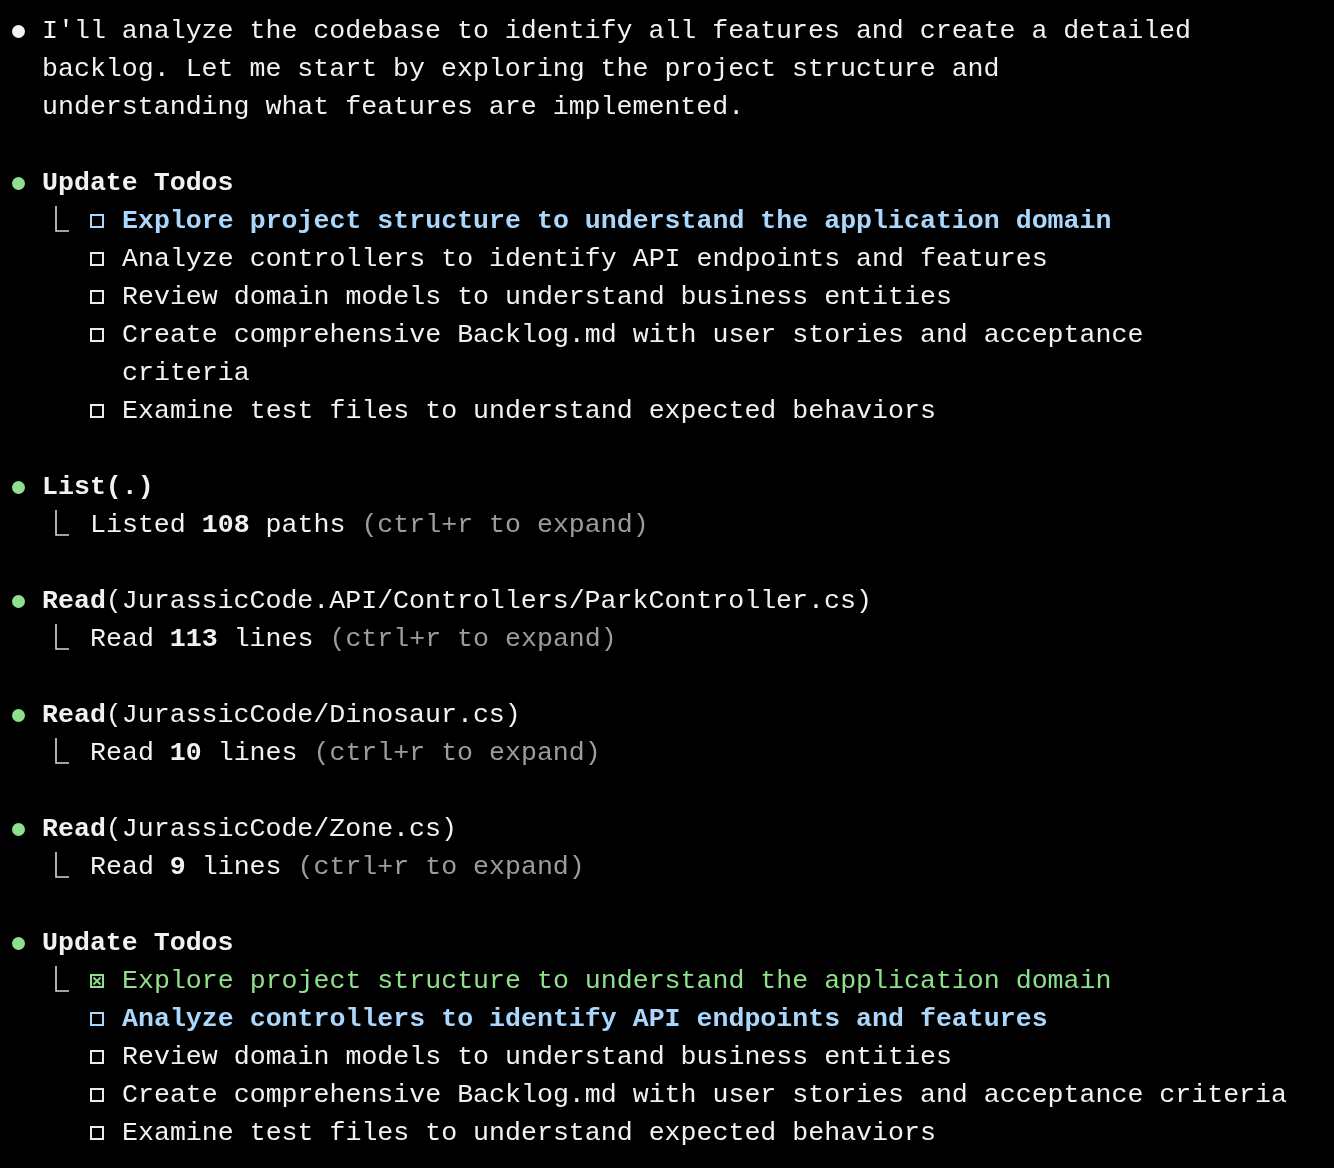  What do you see at coordinates (218, 525) in the screenshot?
I see `tool-result: Listed 108 paths` at bounding box center [218, 525].